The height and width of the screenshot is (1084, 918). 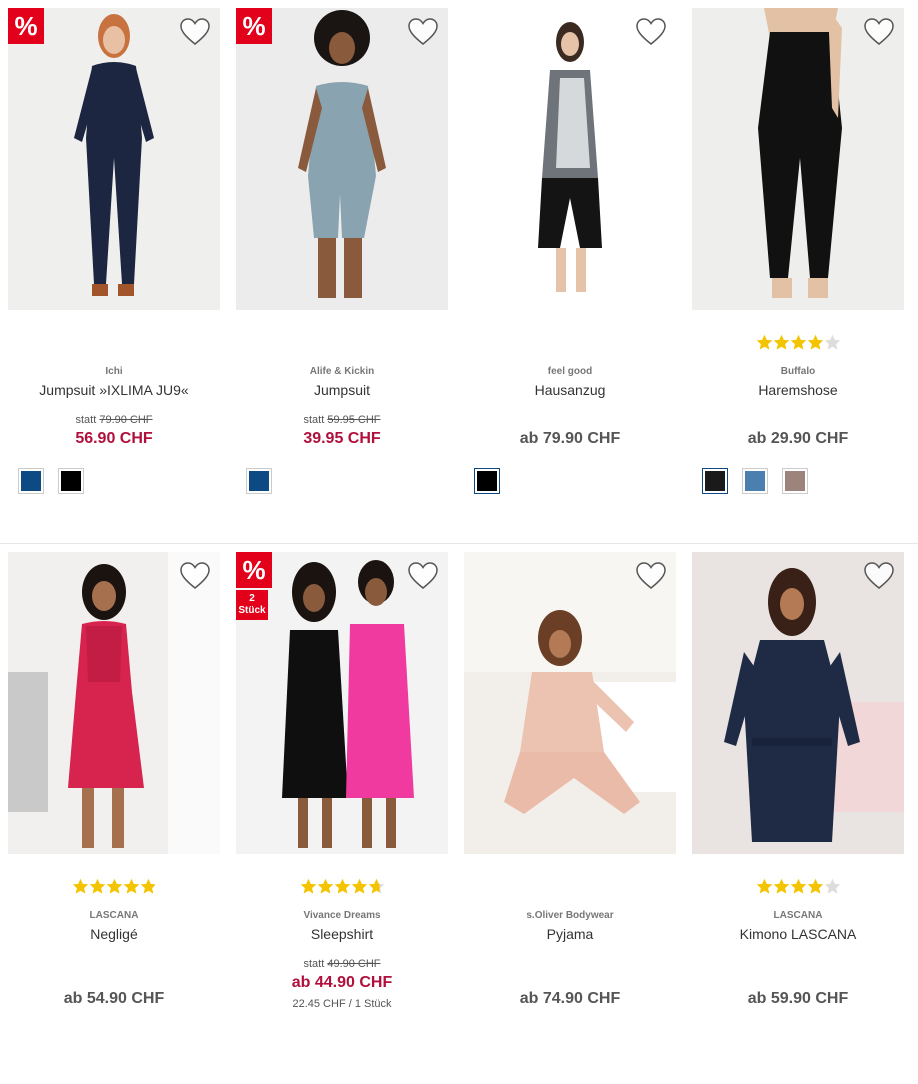 I want to click on color-swatch-taupe, so click(x=795, y=481).